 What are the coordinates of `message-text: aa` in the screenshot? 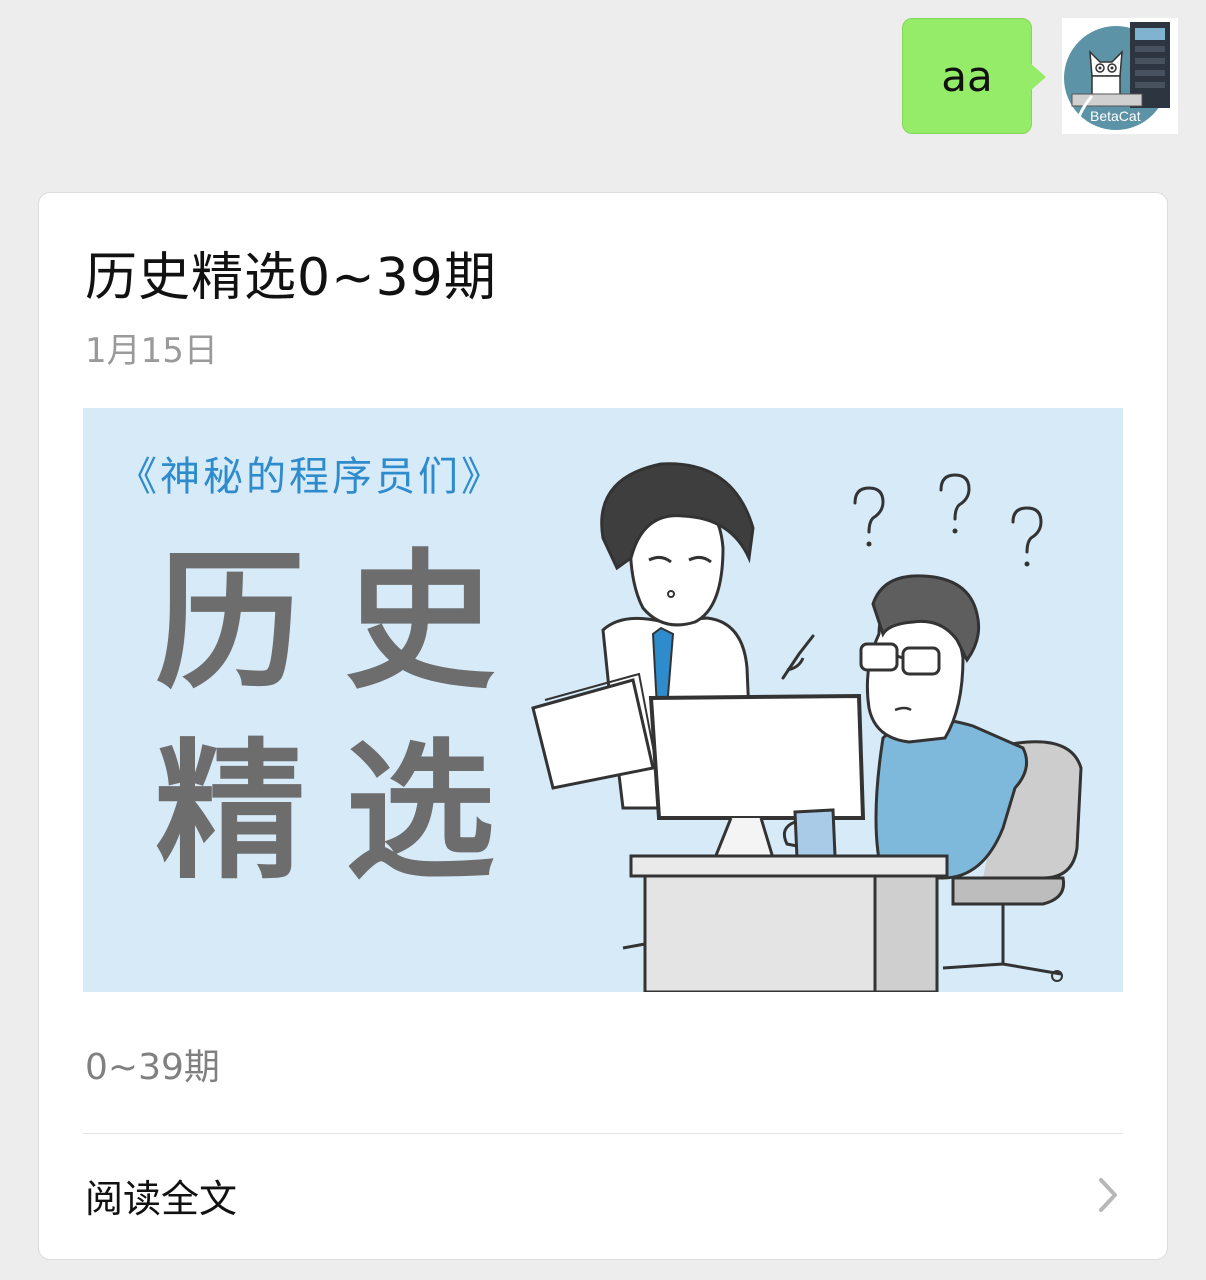 It's located at (967, 76).